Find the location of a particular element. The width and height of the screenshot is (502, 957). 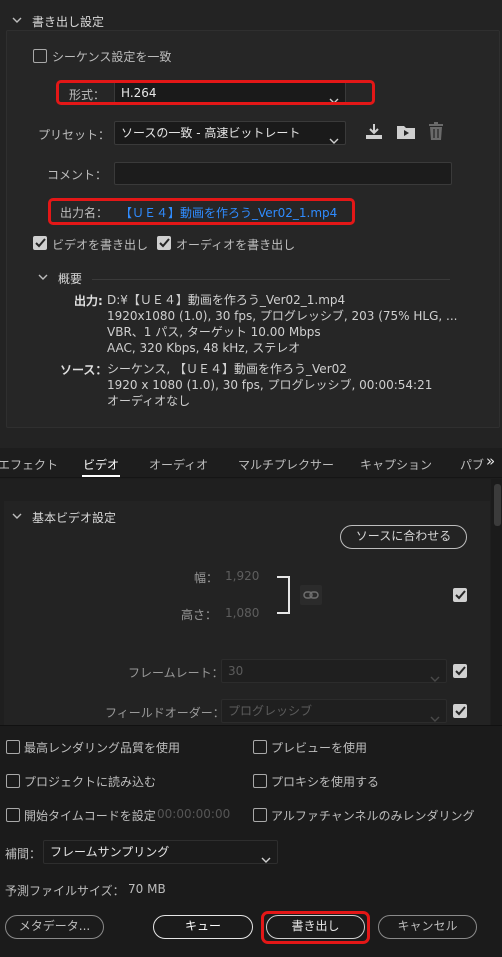

aspect-link-bracket is located at coordinates (283, 595).